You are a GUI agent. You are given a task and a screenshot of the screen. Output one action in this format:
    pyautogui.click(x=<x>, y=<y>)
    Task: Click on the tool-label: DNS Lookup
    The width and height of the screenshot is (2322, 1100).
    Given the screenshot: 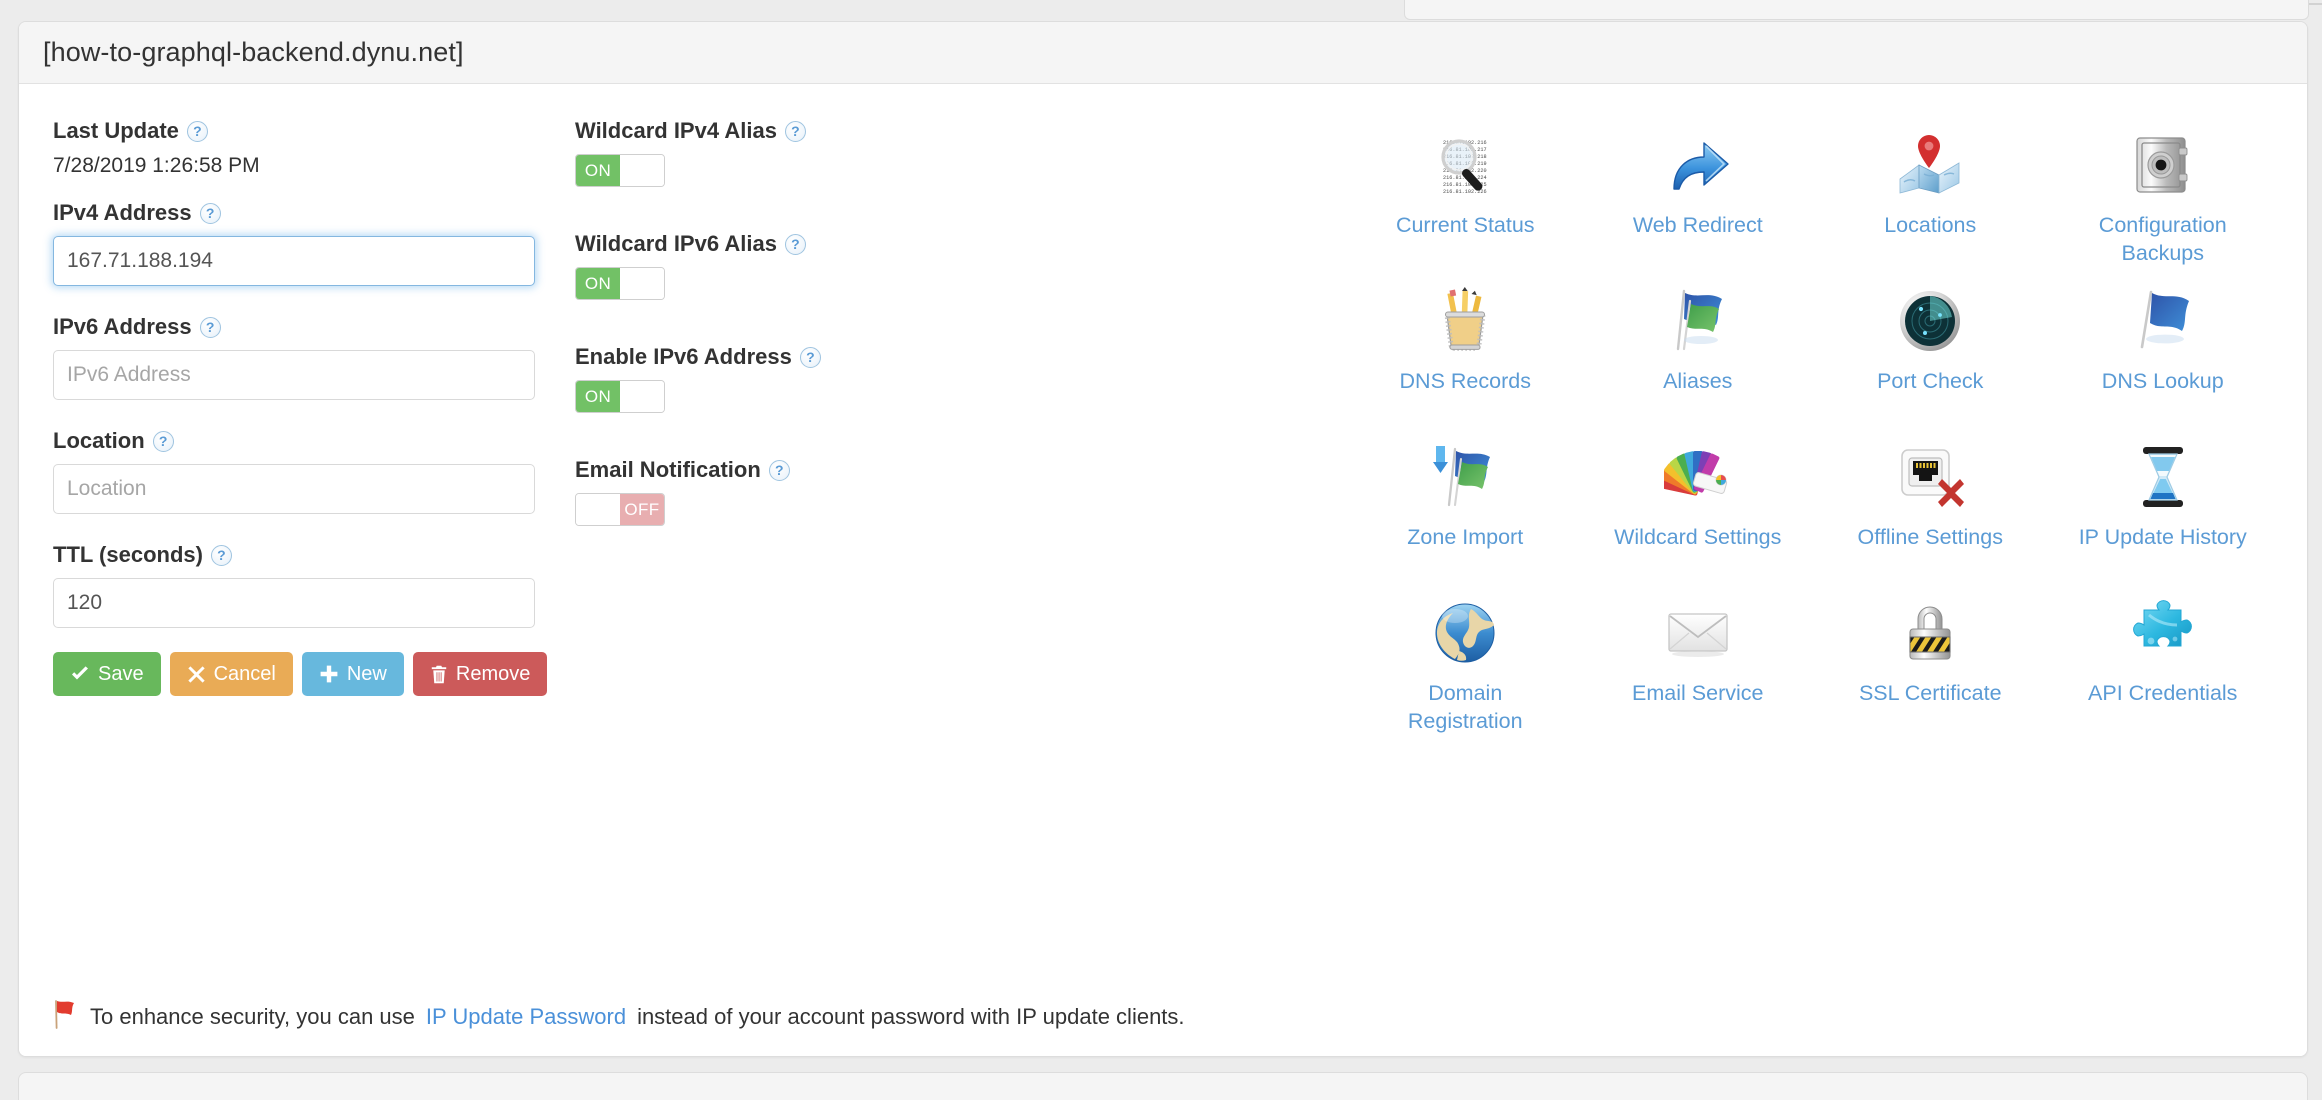 What is the action you would take?
    pyautogui.click(x=2162, y=381)
    